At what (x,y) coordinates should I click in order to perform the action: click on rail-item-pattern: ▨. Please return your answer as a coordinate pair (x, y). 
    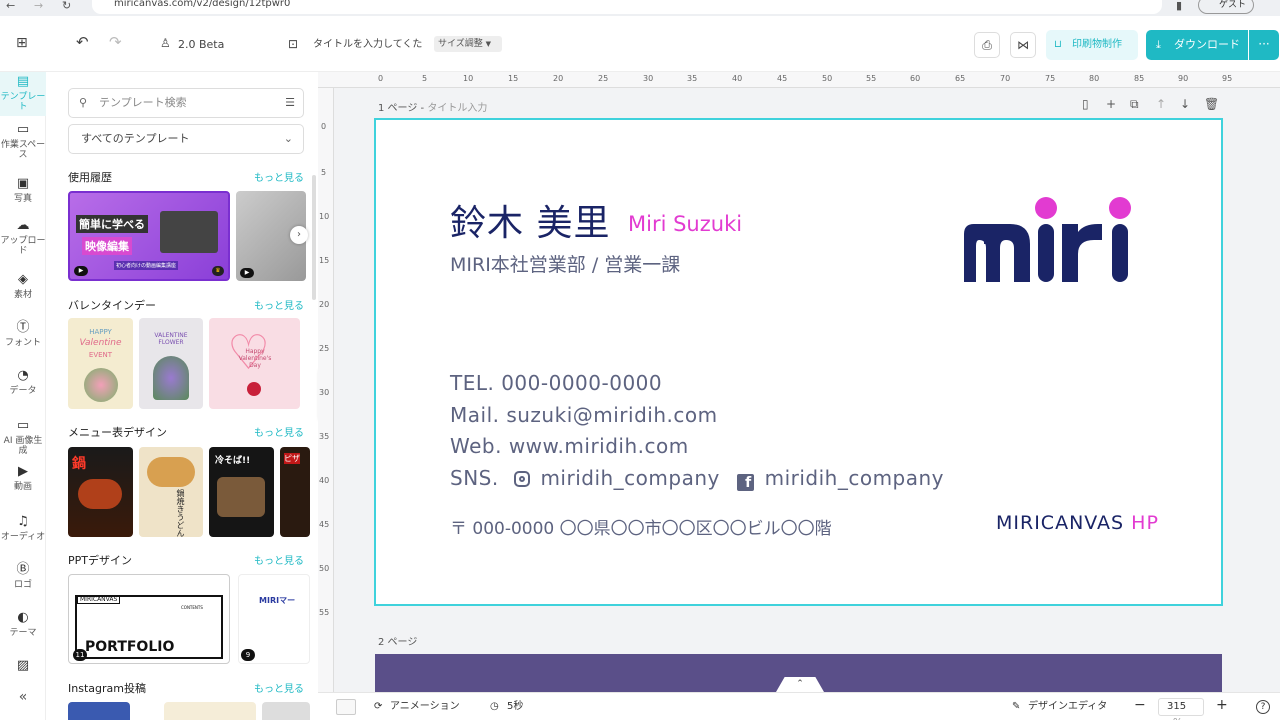
    Looking at the image, I should click on (23, 667).